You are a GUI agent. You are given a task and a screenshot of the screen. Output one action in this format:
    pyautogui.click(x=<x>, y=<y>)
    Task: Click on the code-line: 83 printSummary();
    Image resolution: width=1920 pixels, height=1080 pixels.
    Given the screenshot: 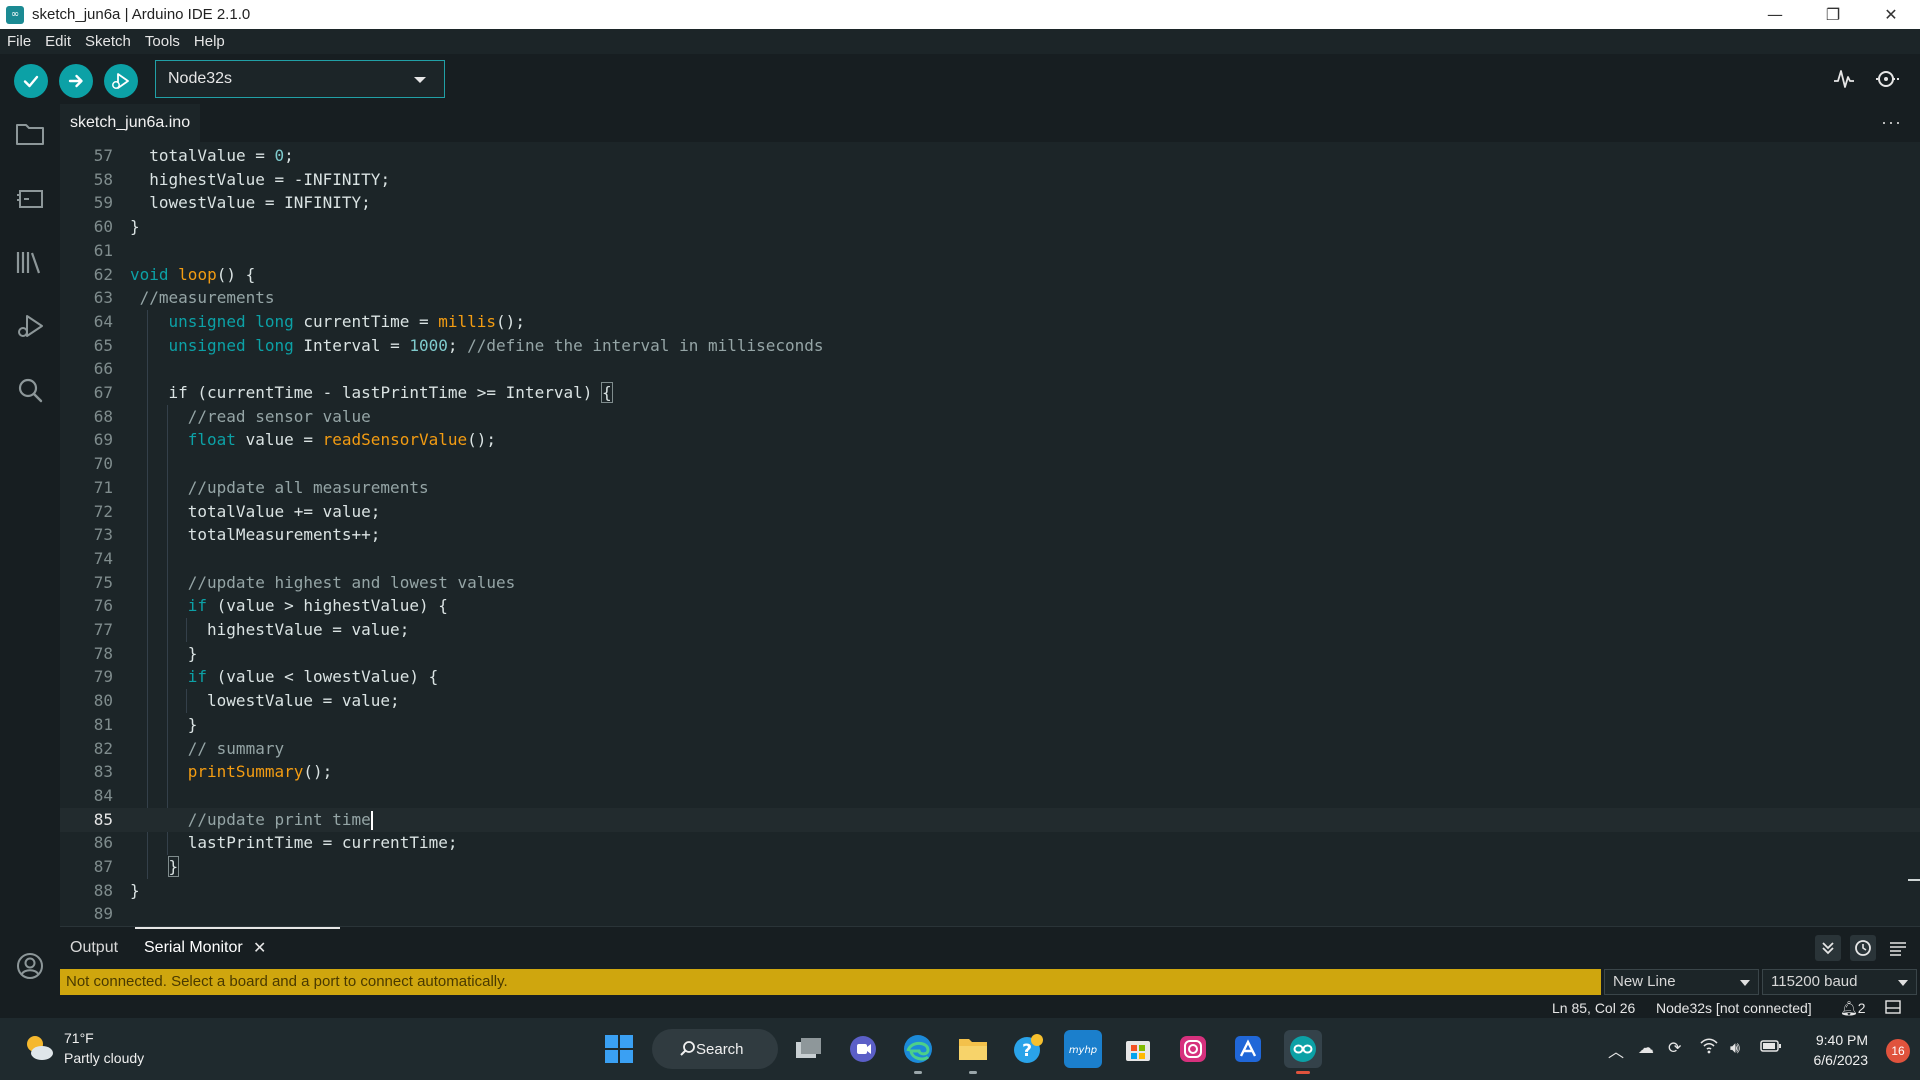 What is the action you would take?
    pyautogui.click(x=990, y=772)
    